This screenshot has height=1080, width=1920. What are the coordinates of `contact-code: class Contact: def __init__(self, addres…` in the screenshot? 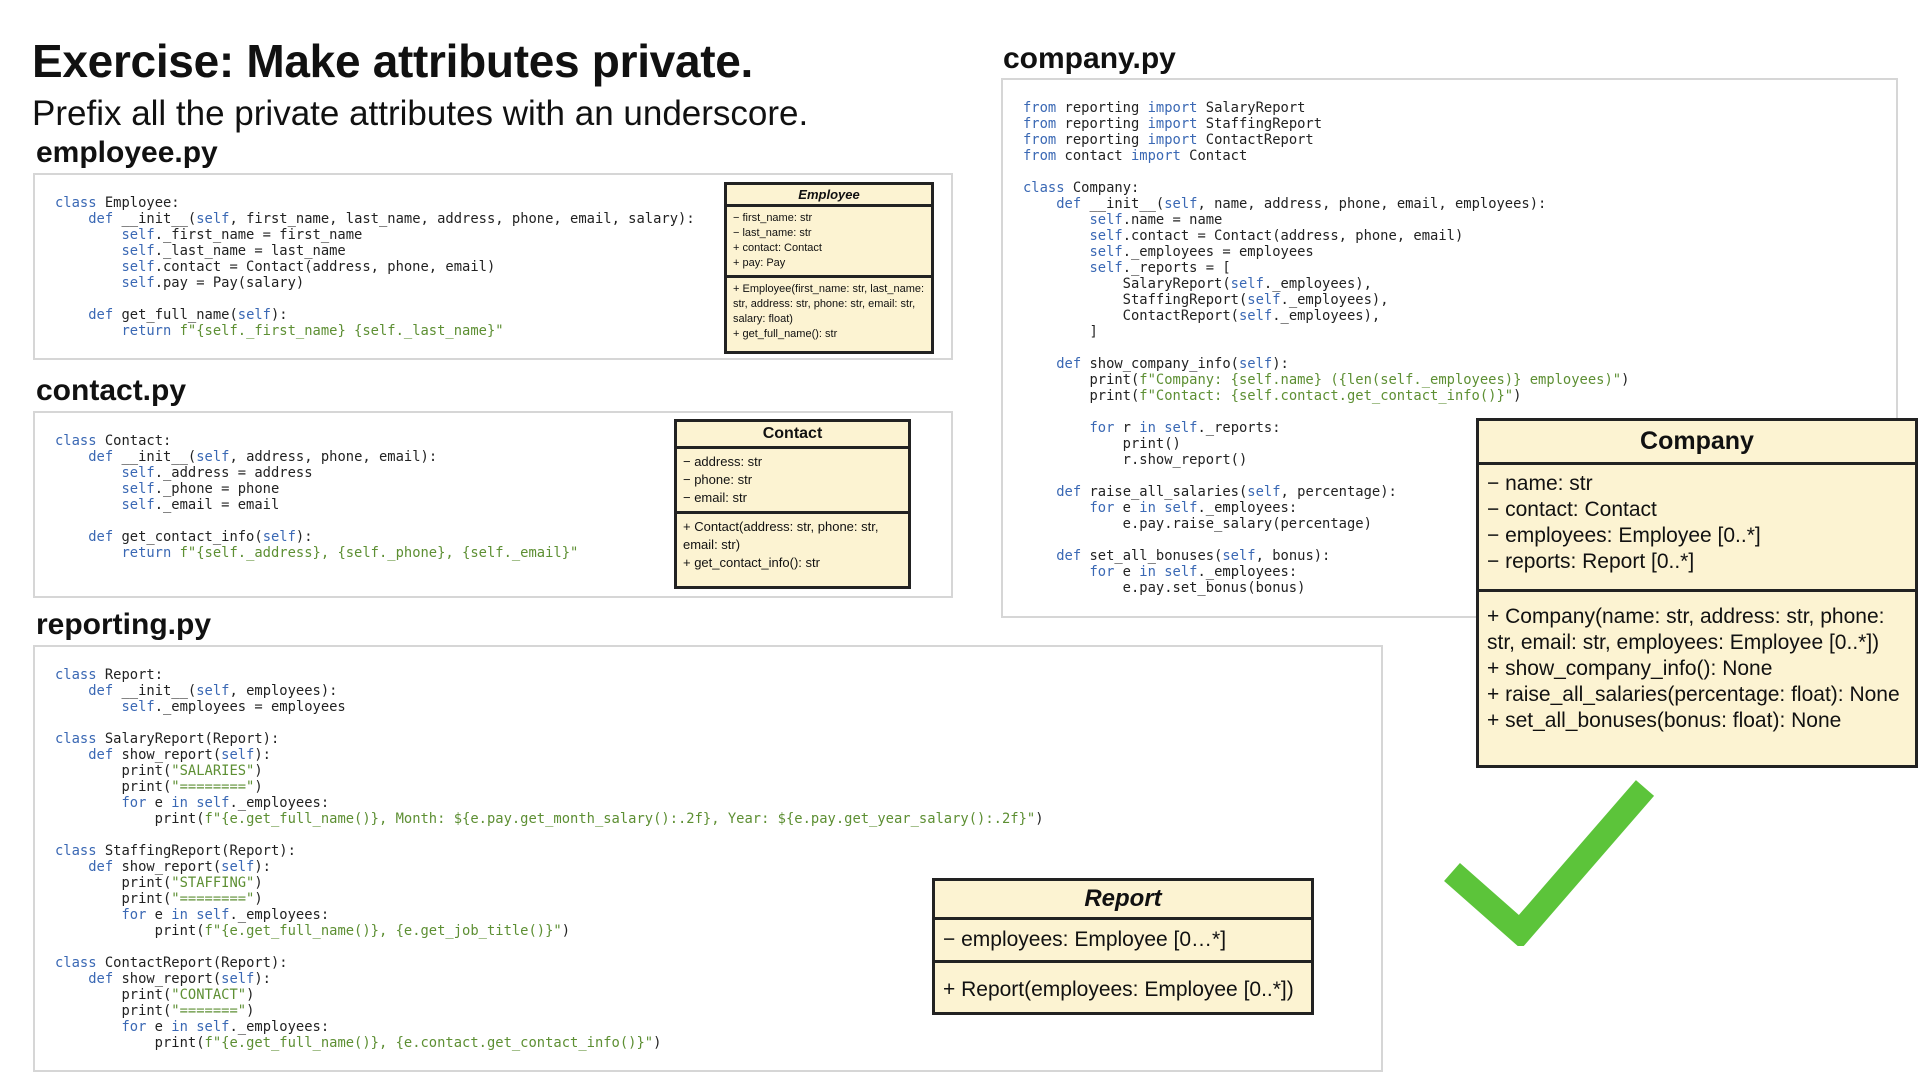 It's located at (317, 497).